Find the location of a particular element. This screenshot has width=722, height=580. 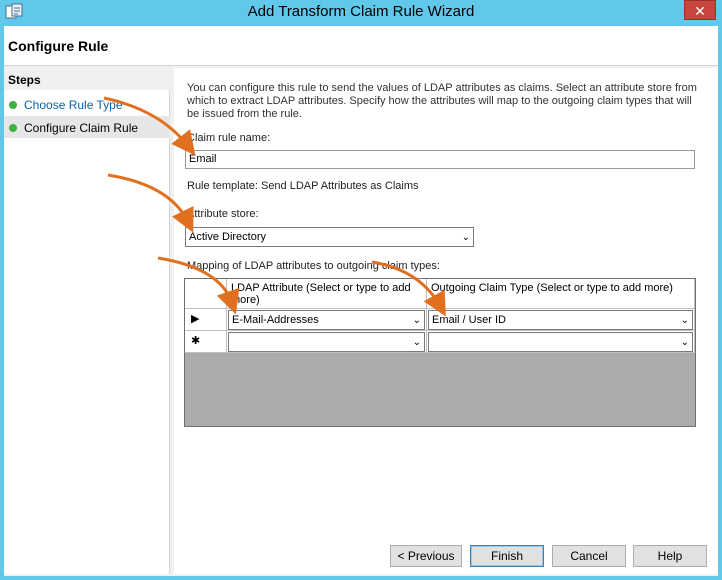

table-row-cell-claim: ⌄ is located at coordinates (561, 342).